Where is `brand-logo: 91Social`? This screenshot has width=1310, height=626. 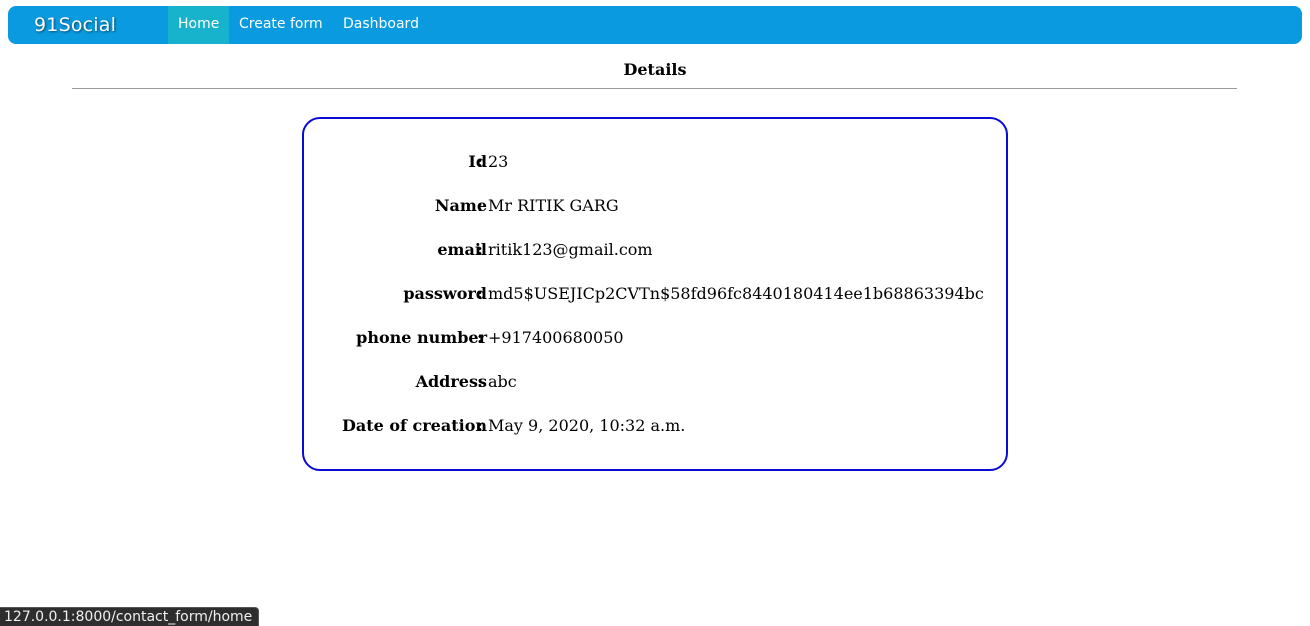 brand-logo: 91Social is located at coordinates (75, 25).